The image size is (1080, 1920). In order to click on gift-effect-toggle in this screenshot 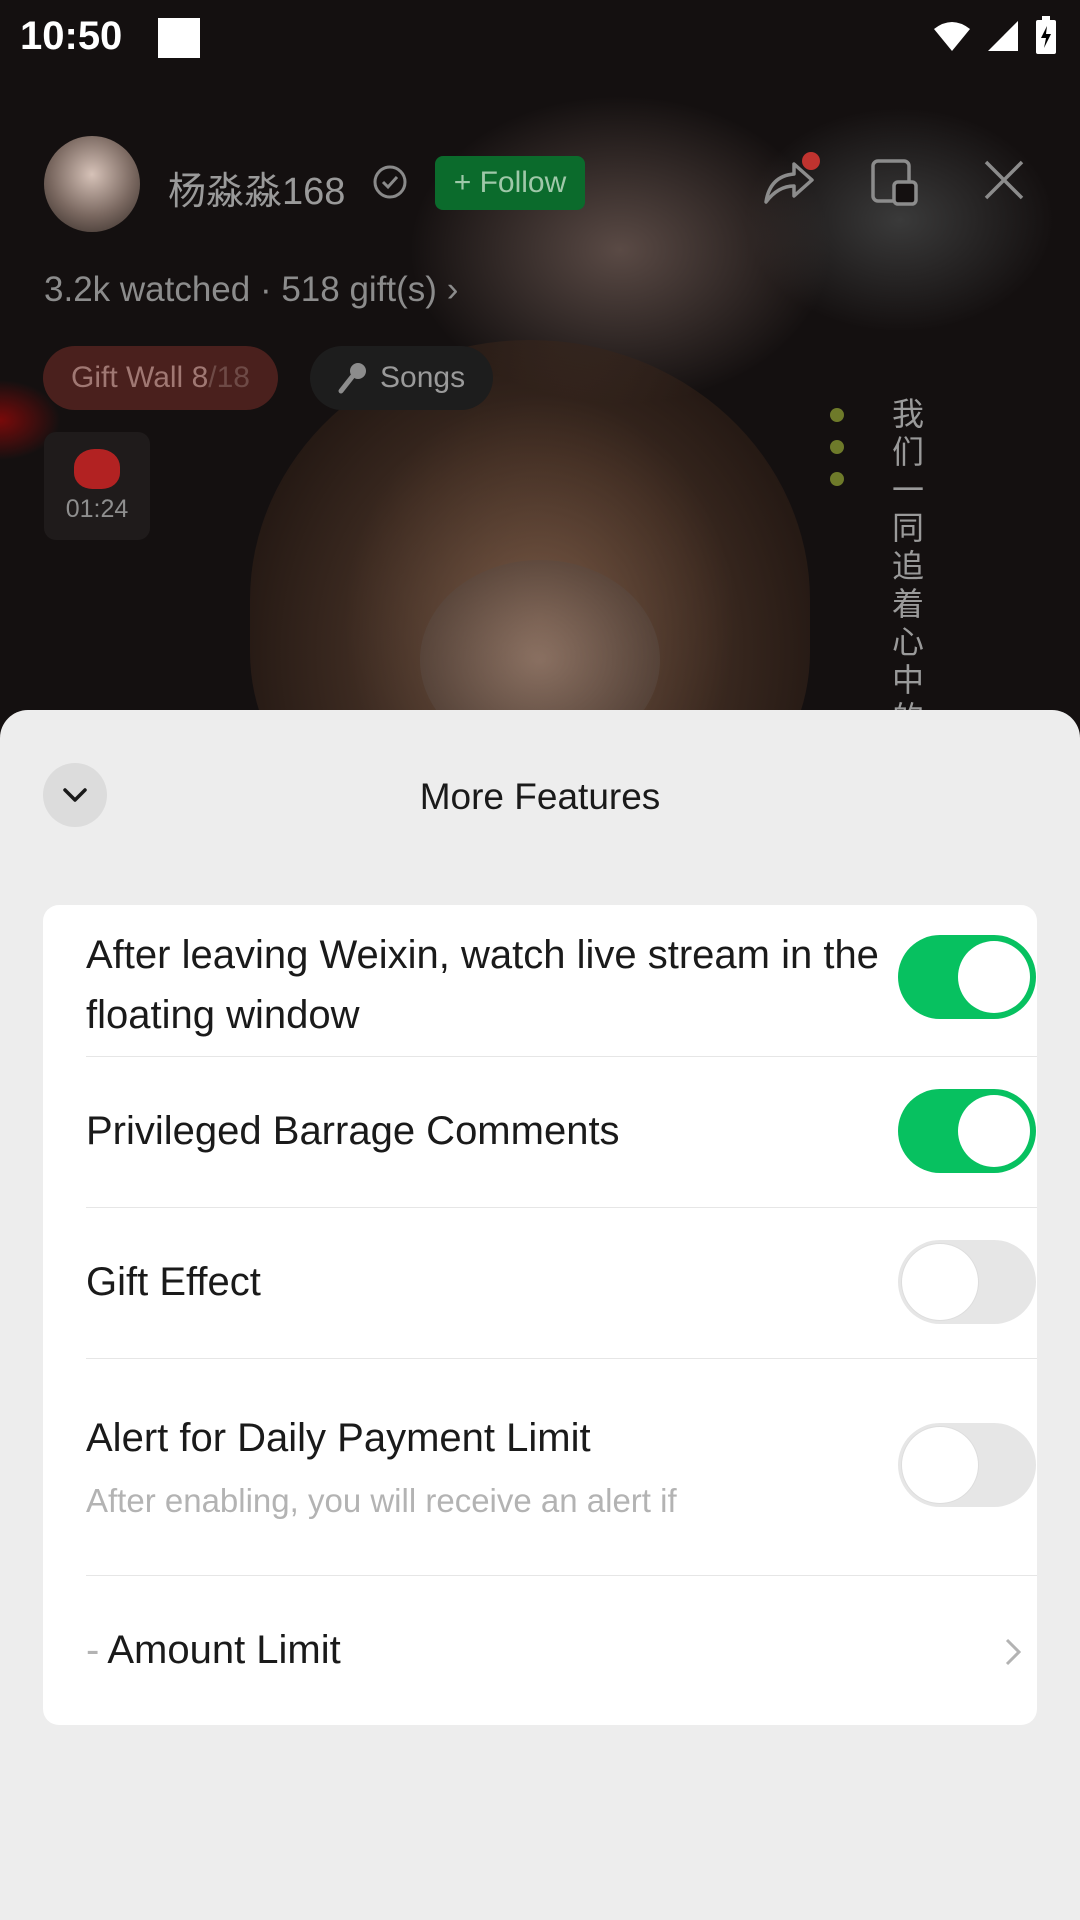, I will do `click(967, 1282)`.